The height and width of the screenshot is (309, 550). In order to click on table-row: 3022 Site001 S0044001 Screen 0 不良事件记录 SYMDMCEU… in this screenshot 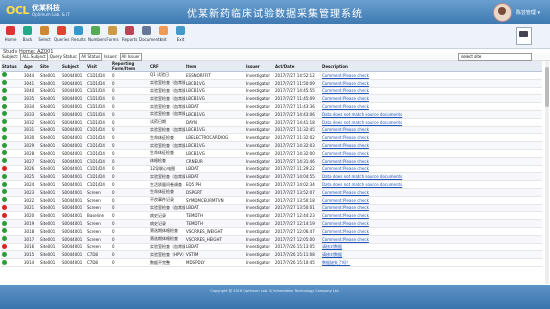, I will do `click(271, 200)`.